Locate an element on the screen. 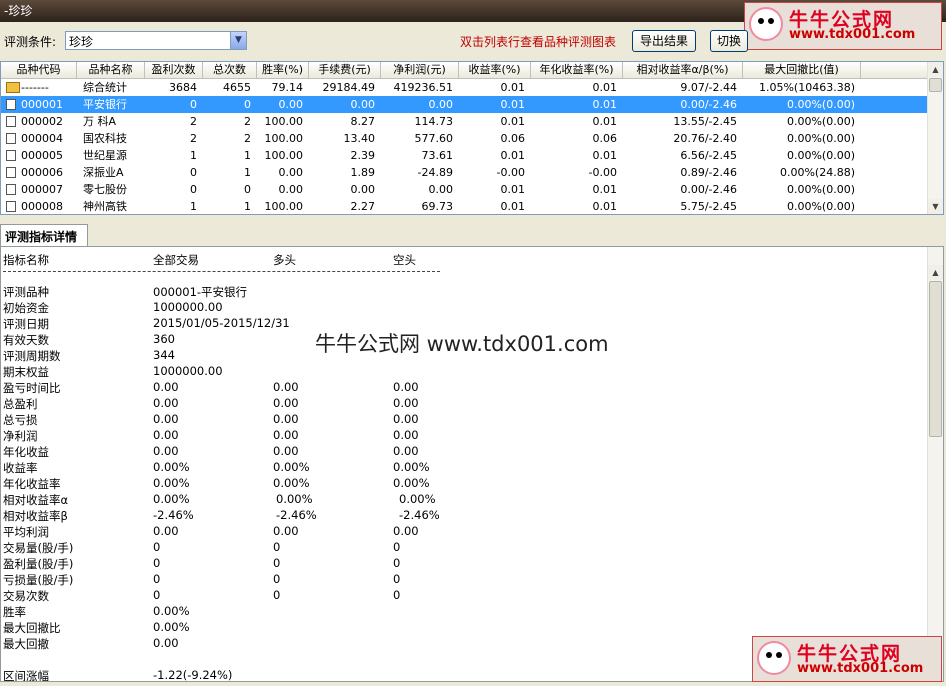 The width and height of the screenshot is (946, 686). metric-name: 总亏损 is located at coordinates (20, 420).